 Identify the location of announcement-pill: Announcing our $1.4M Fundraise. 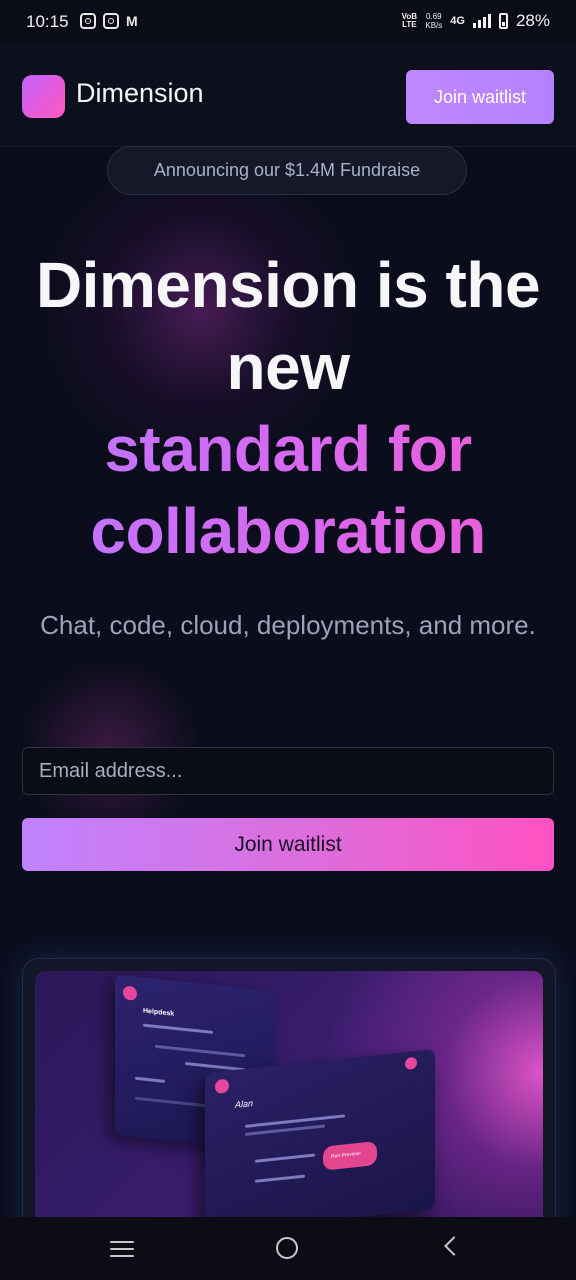
(287, 170).